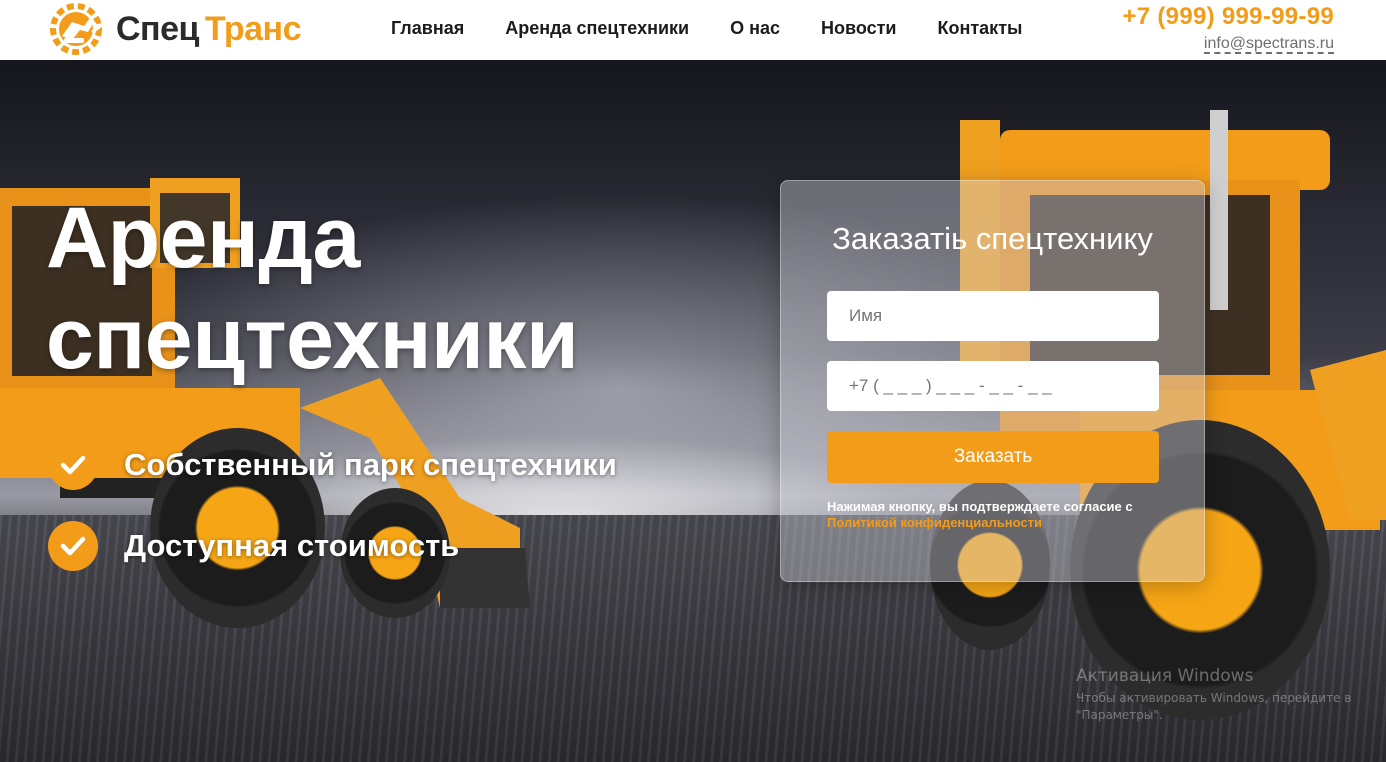 The width and height of the screenshot is (1386, 762). I want to click on hero-title-line2: спецтехники, so click(312, 339).